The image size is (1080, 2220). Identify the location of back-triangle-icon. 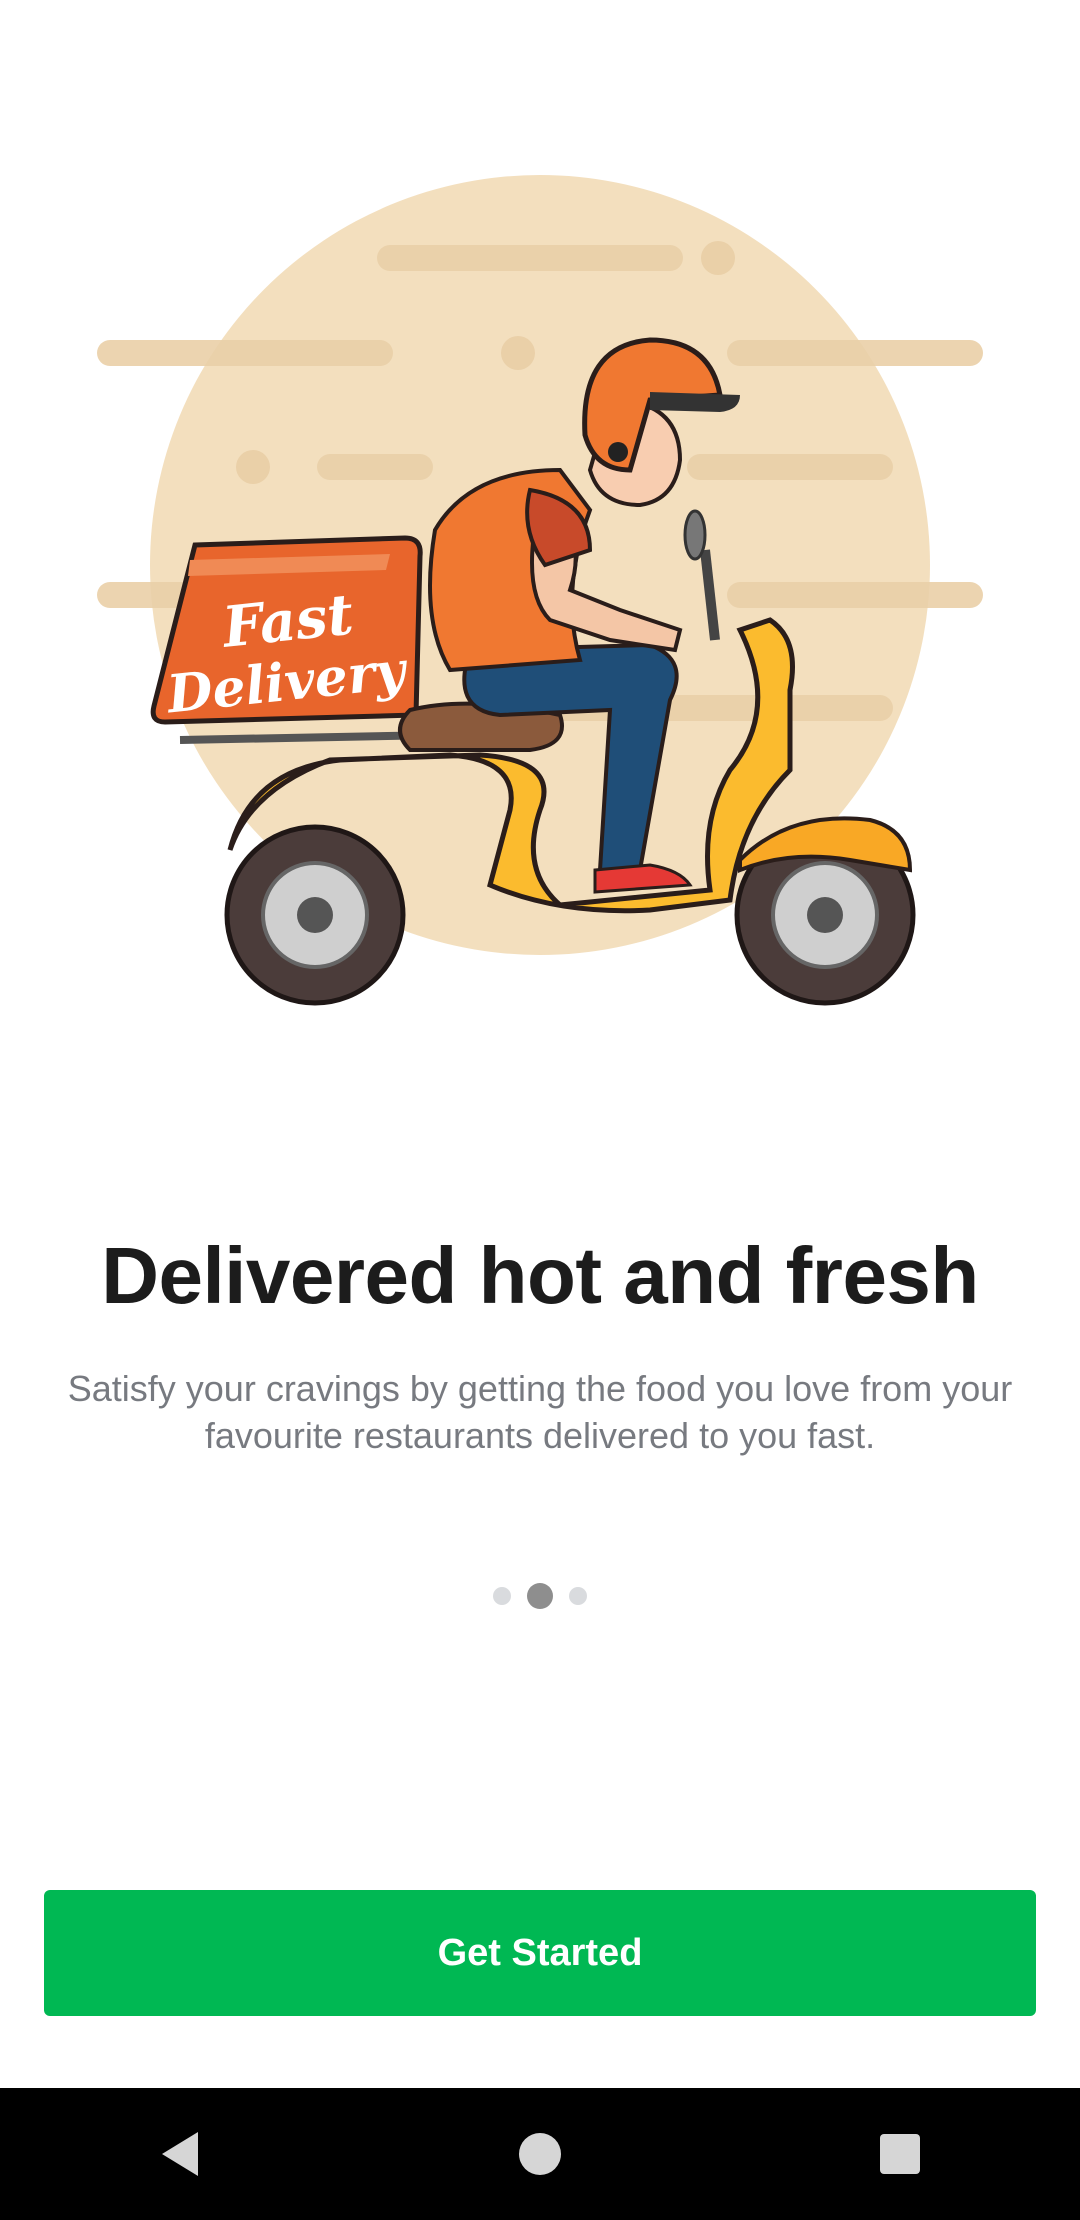
(180, 2154).